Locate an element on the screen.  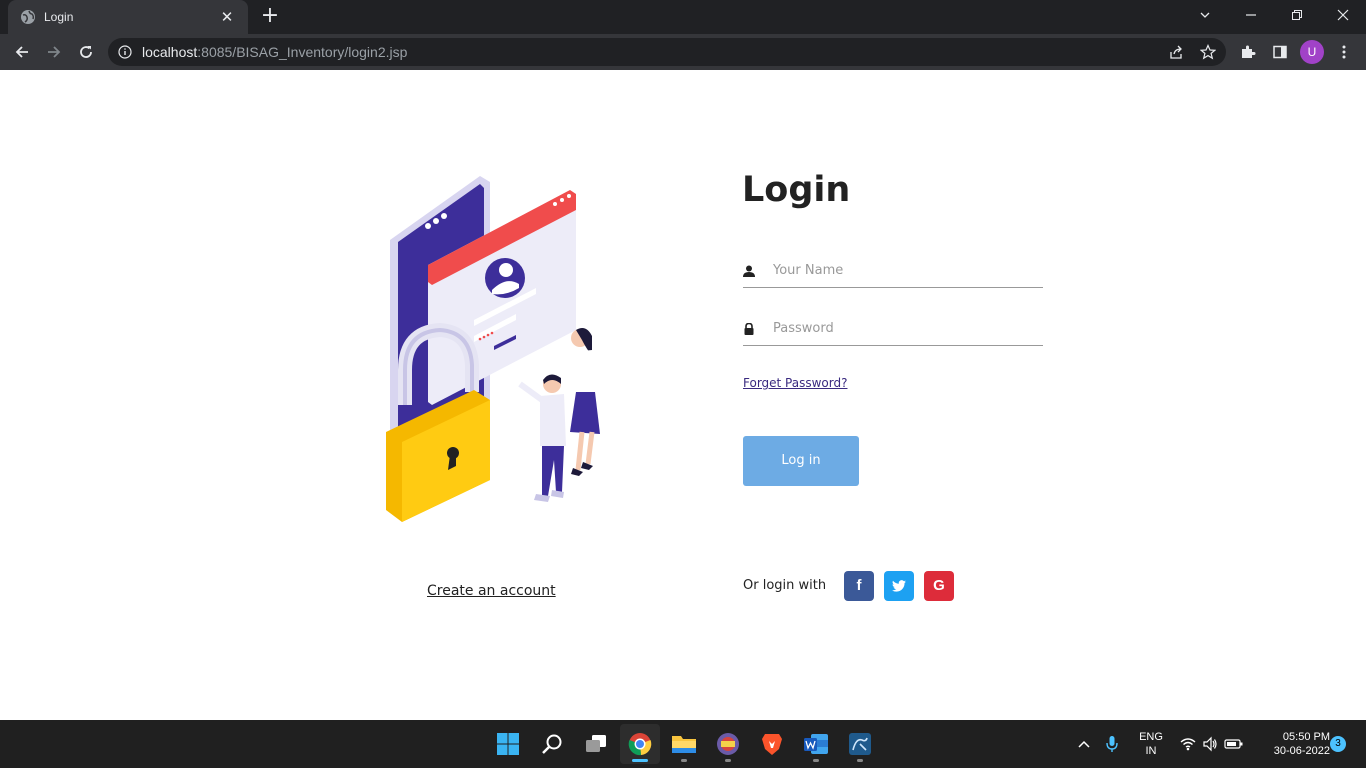
twitter-login-button is located at coordinates (899, 586).